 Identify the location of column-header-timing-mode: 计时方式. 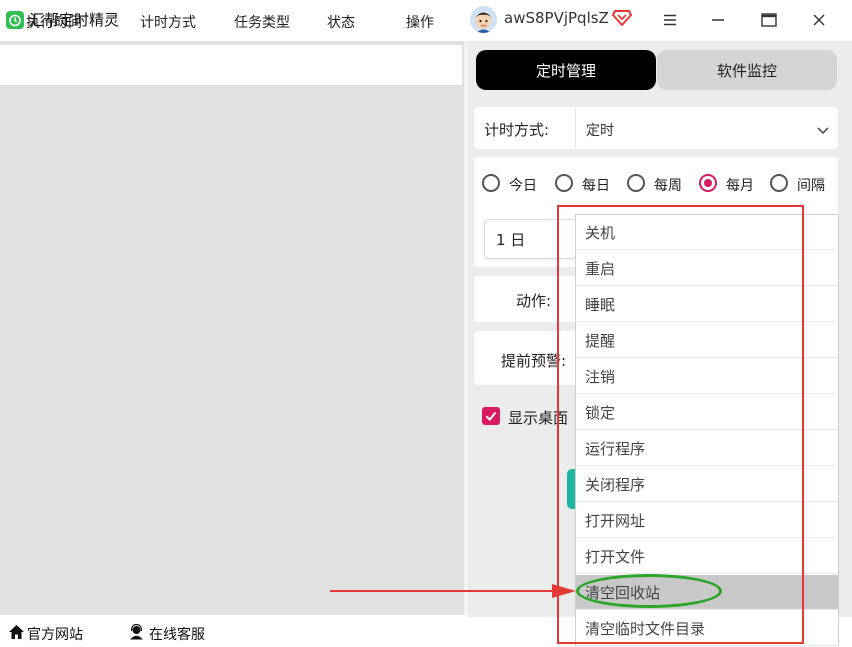
(168, 22).